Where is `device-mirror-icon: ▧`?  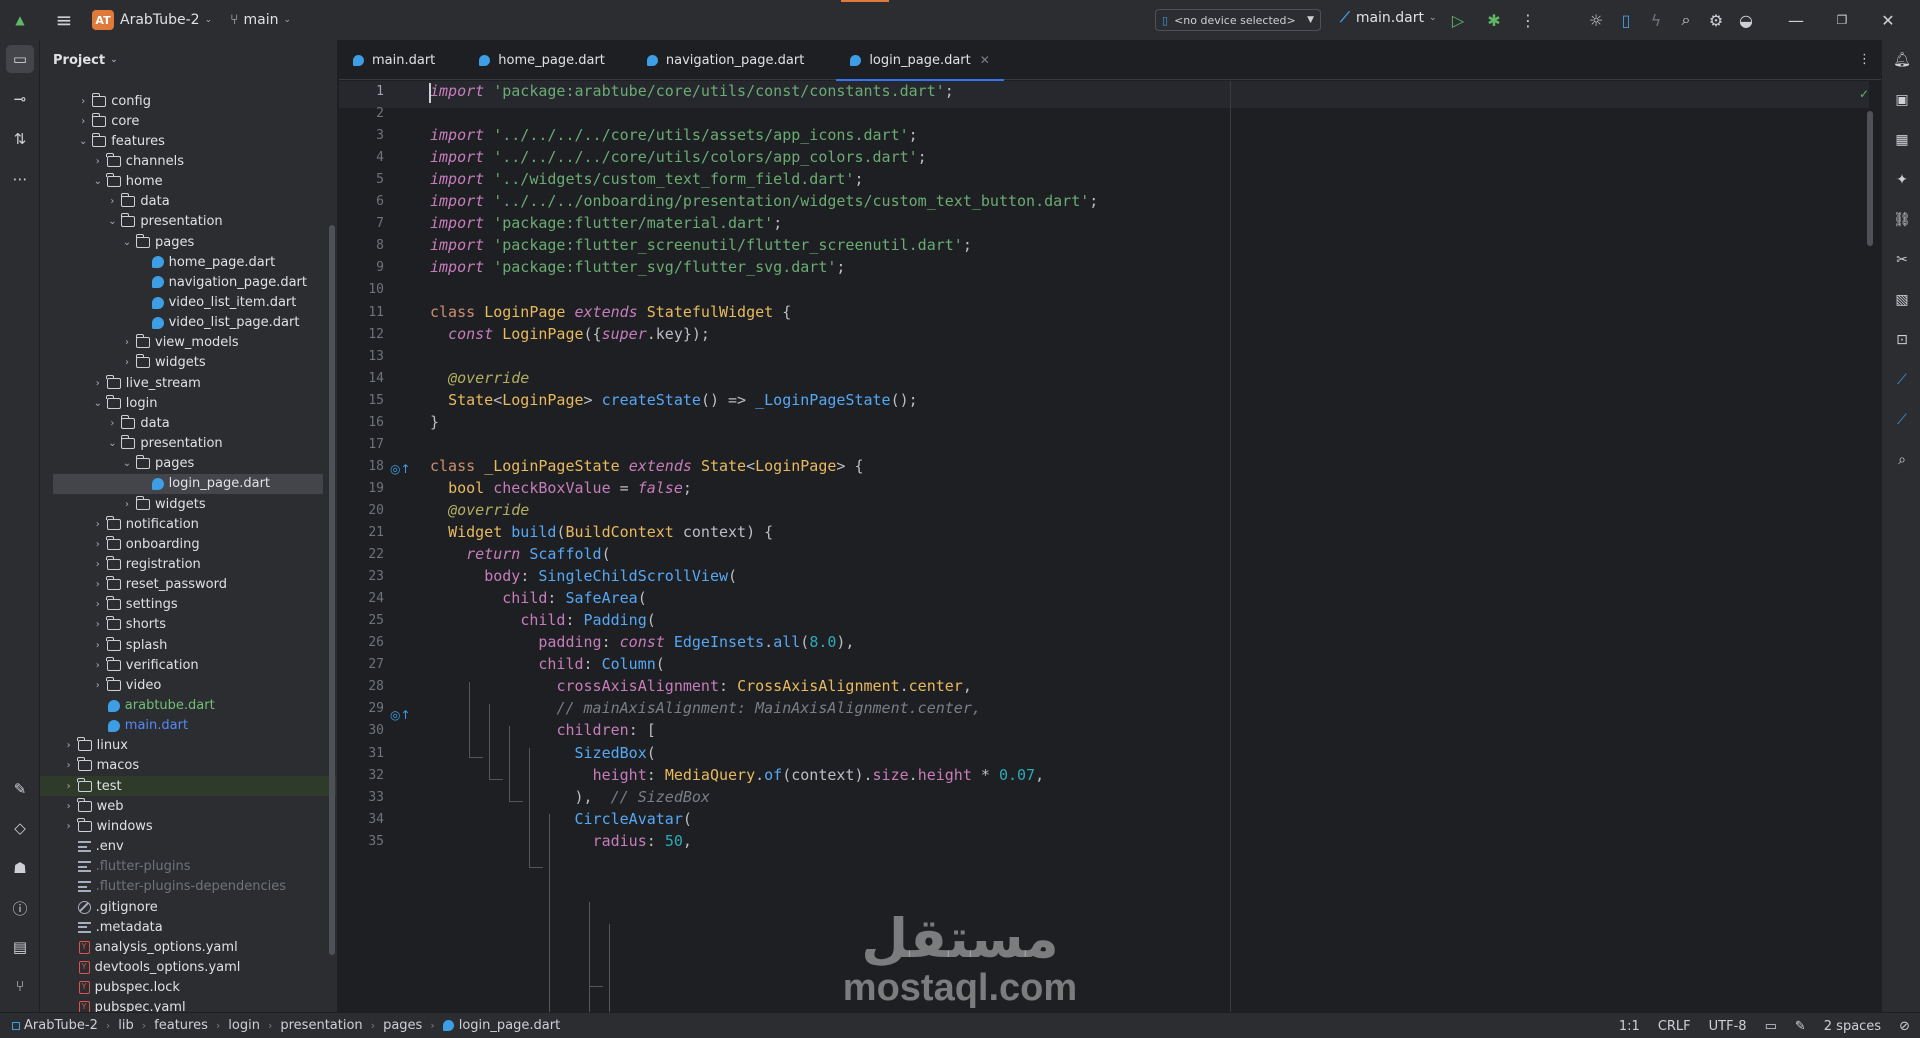 device-mirror-icon: ▧ is located at coordinates (1902, 300).